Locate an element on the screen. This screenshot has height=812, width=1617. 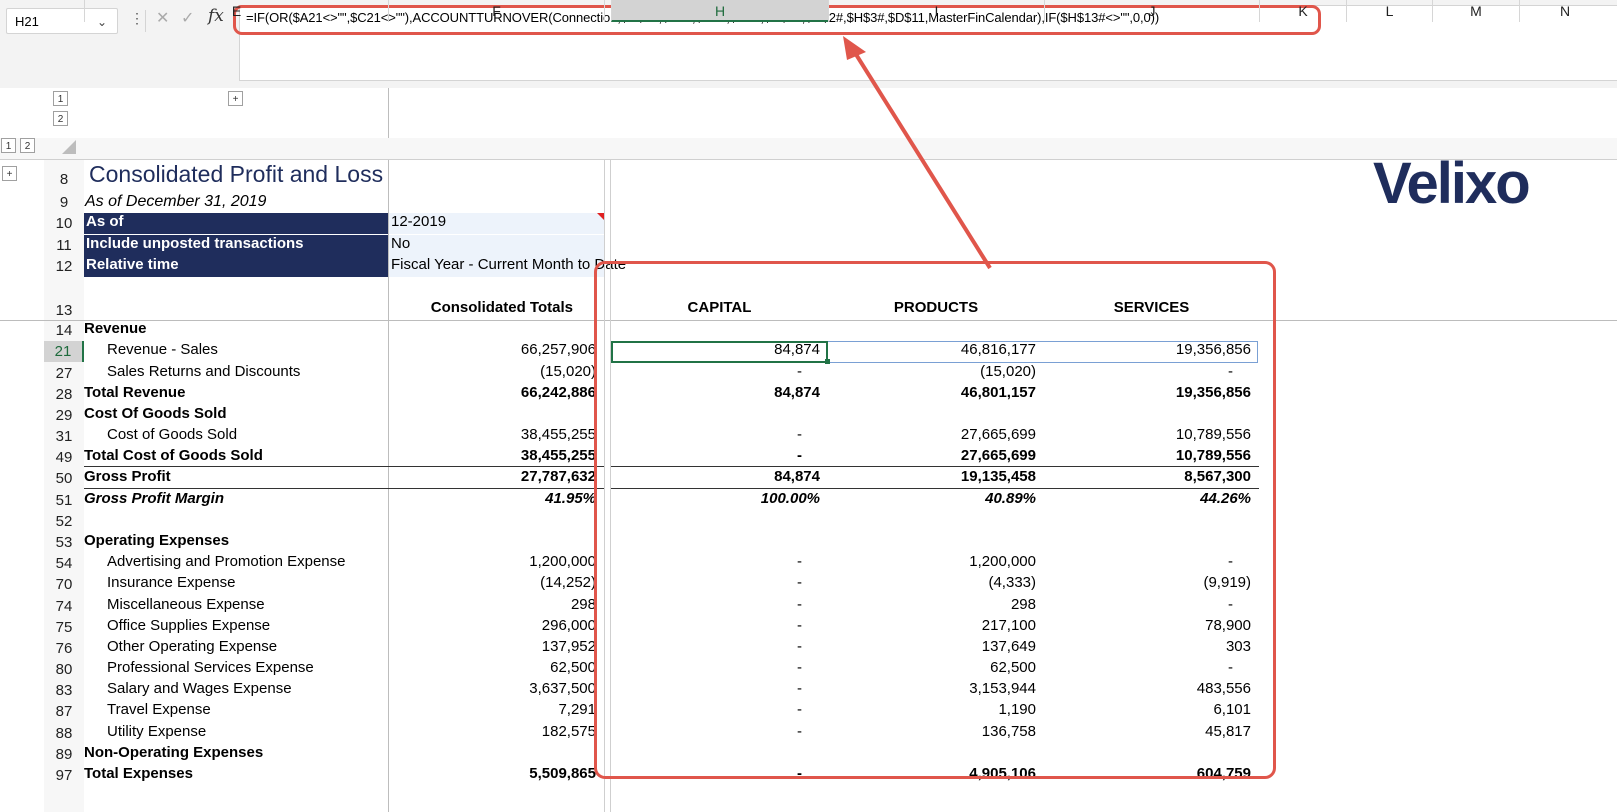
cell-consolidated: 41.95% is located at coordinates (492, 498).